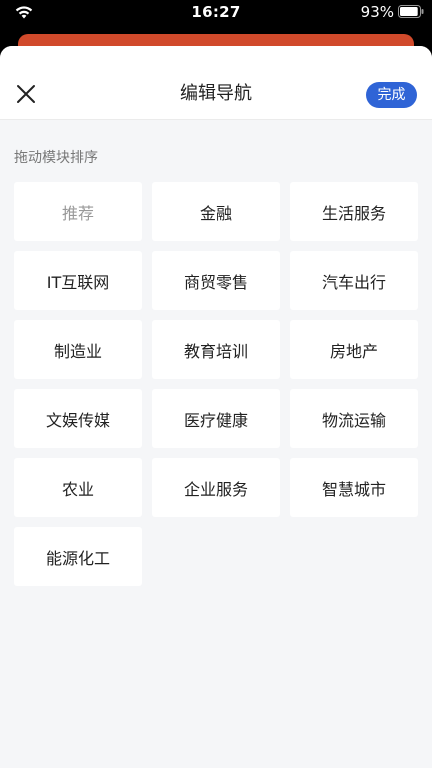 The width and height of the screenshot is (432, 768). Describe the element at coordinates (216, 83) in the screenshot. I see `sheet-header: 编辑导航 完成` at that location.